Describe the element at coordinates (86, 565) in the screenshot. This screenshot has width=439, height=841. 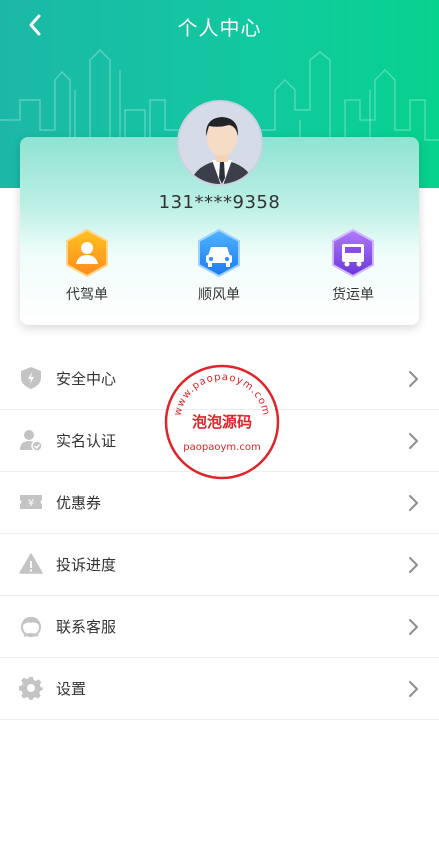
I see `menu-label: 投诉进度` at that location.